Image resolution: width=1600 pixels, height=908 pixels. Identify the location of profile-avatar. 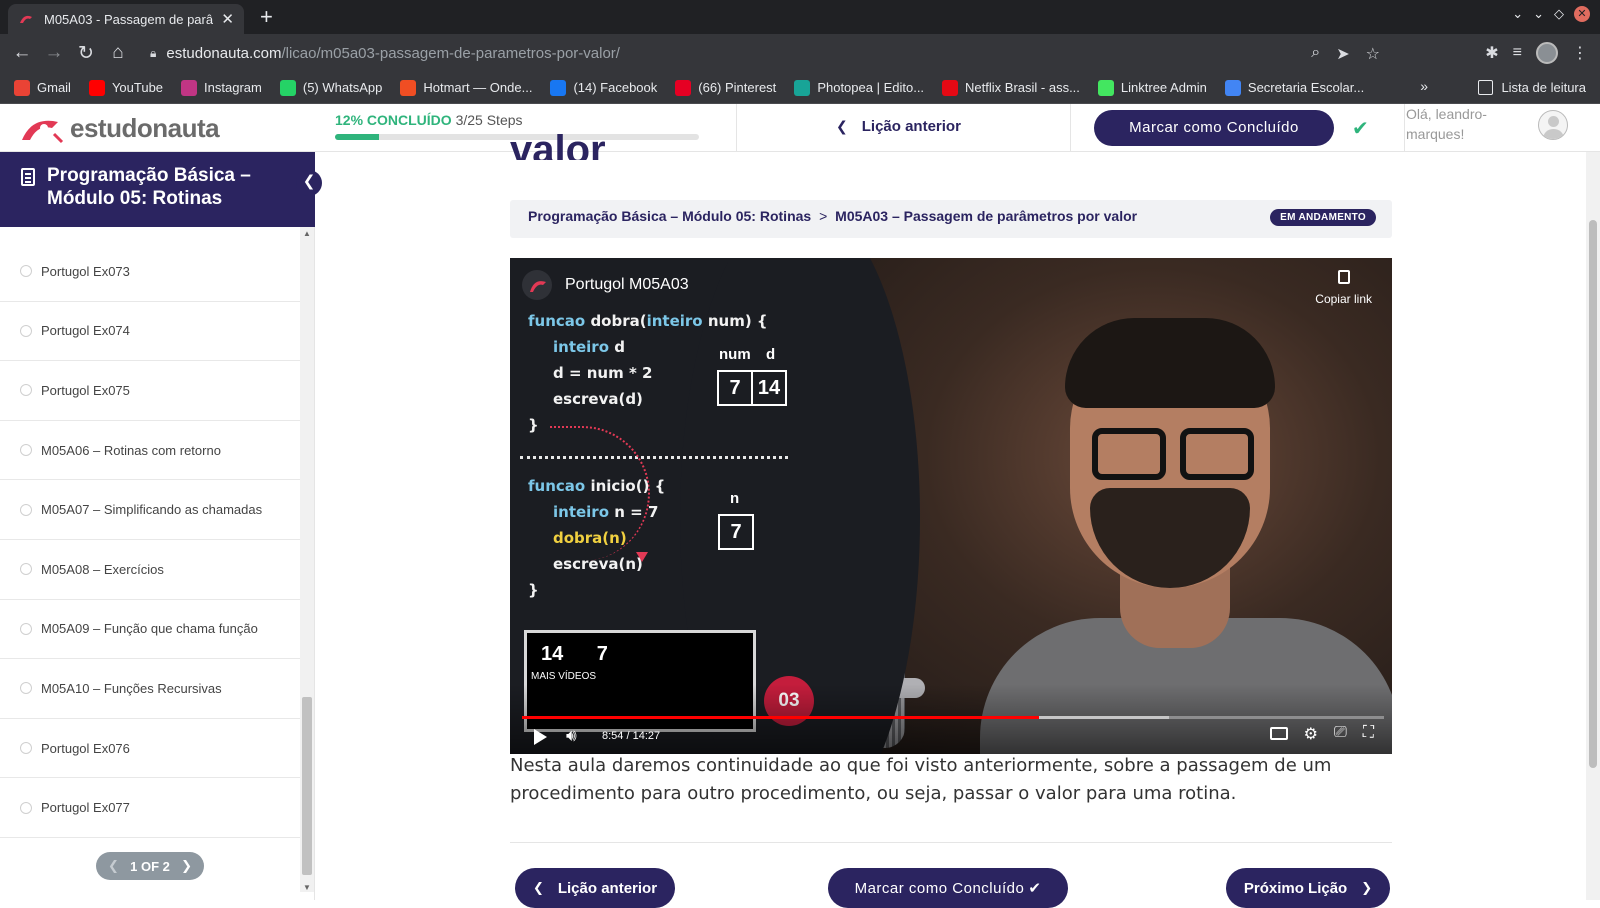
(1547, 53).